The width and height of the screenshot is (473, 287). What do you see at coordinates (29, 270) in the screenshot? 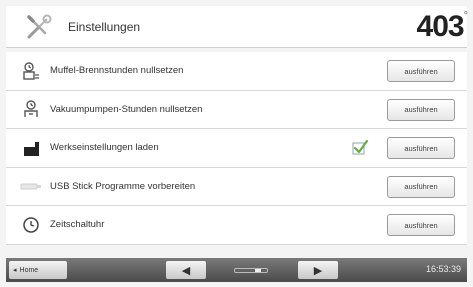
I see `home-label: Home` at bounding box center [29, 270].